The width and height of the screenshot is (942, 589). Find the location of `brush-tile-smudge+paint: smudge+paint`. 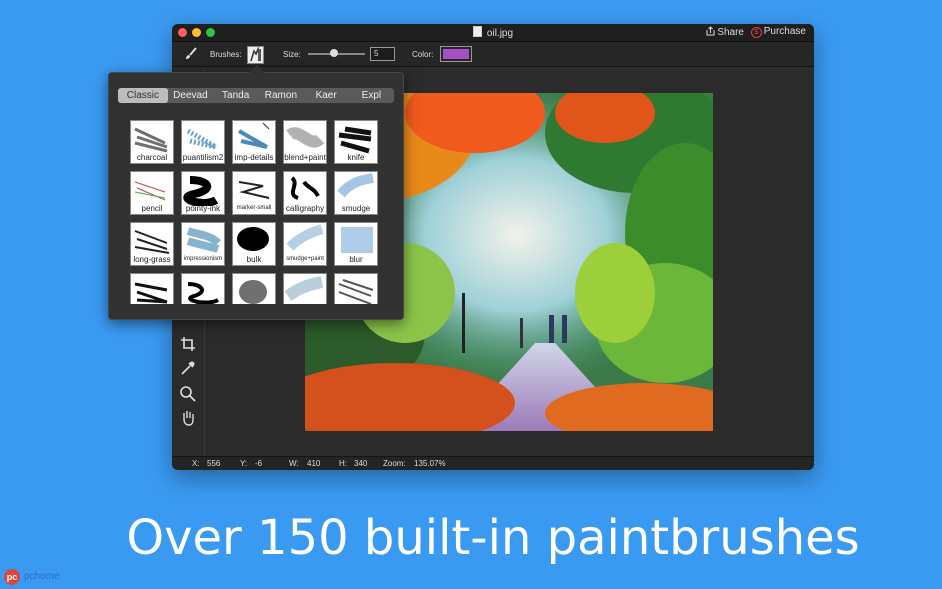

brush-tile-smudge+paint: smudge+paint is located at coordinates (305, 244).